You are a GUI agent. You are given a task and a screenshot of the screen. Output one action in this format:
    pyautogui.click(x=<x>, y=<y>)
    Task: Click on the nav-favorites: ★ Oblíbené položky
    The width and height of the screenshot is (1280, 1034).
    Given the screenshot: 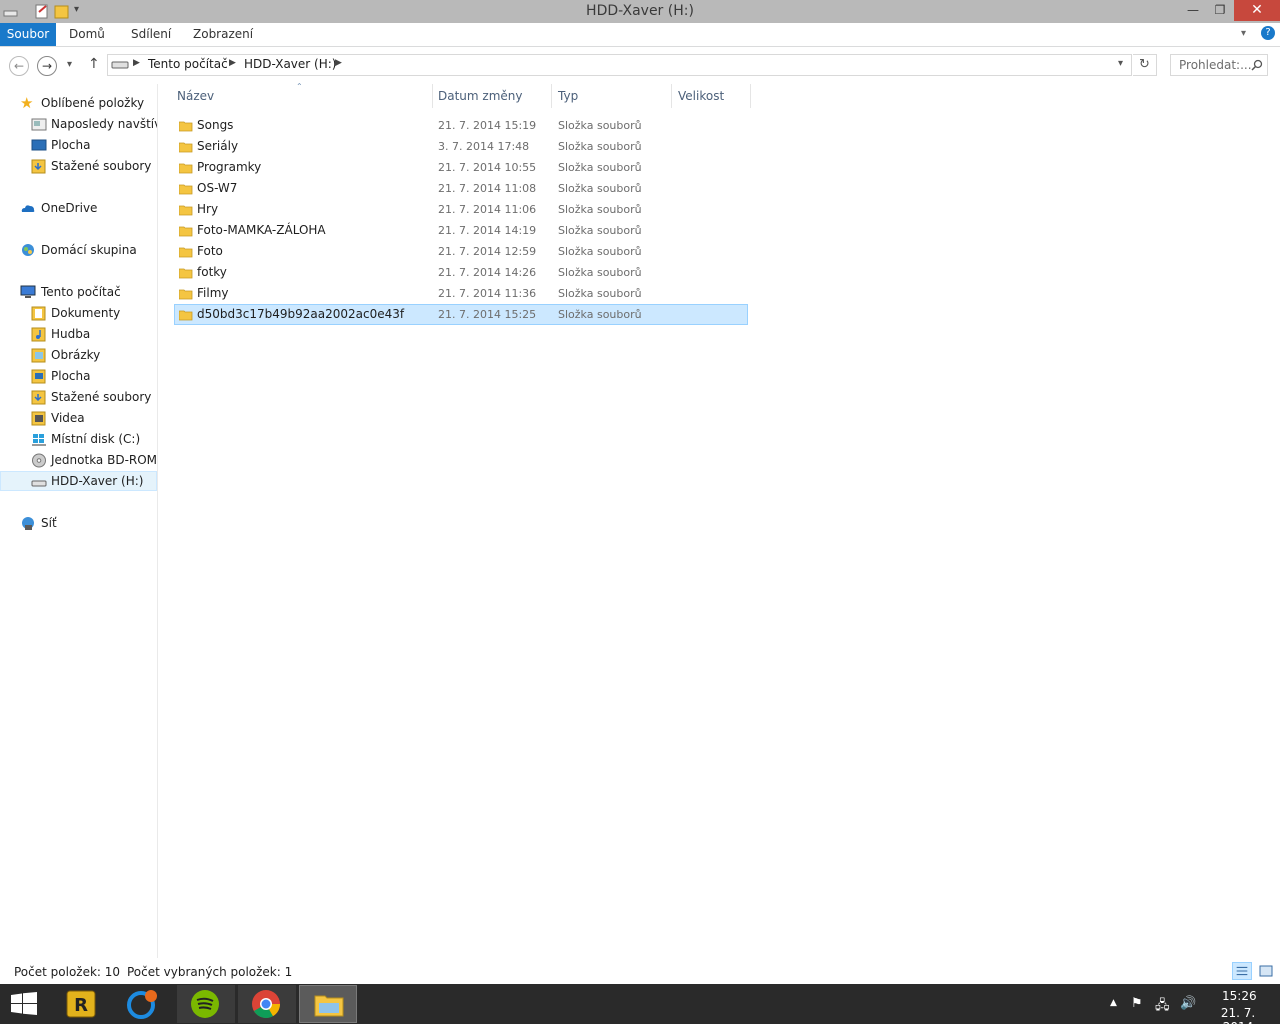 What is the action you would take?
    pyautogui.click(x=78, y=103)
    